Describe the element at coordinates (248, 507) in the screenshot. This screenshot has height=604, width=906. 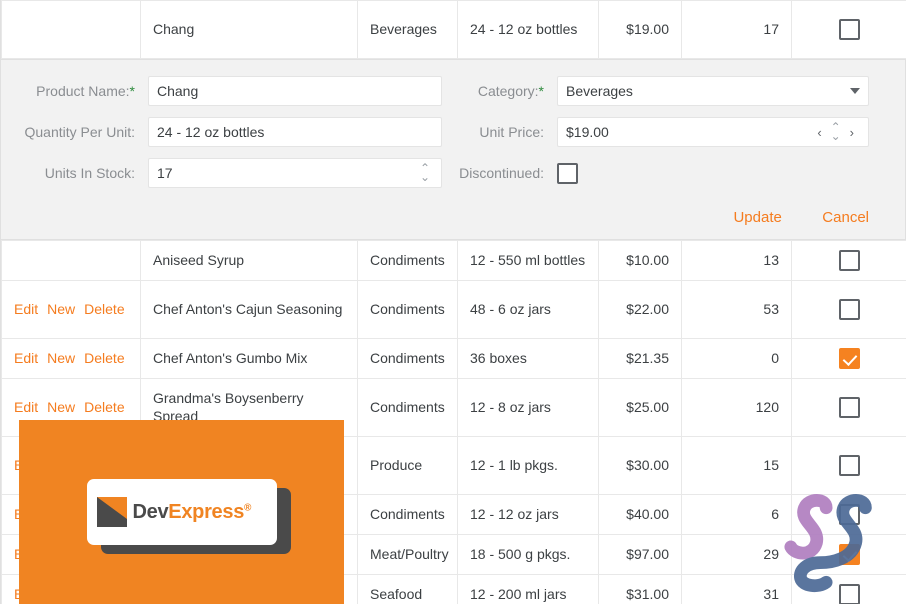
I see `devexpress-registered-mark: ®` at that location.